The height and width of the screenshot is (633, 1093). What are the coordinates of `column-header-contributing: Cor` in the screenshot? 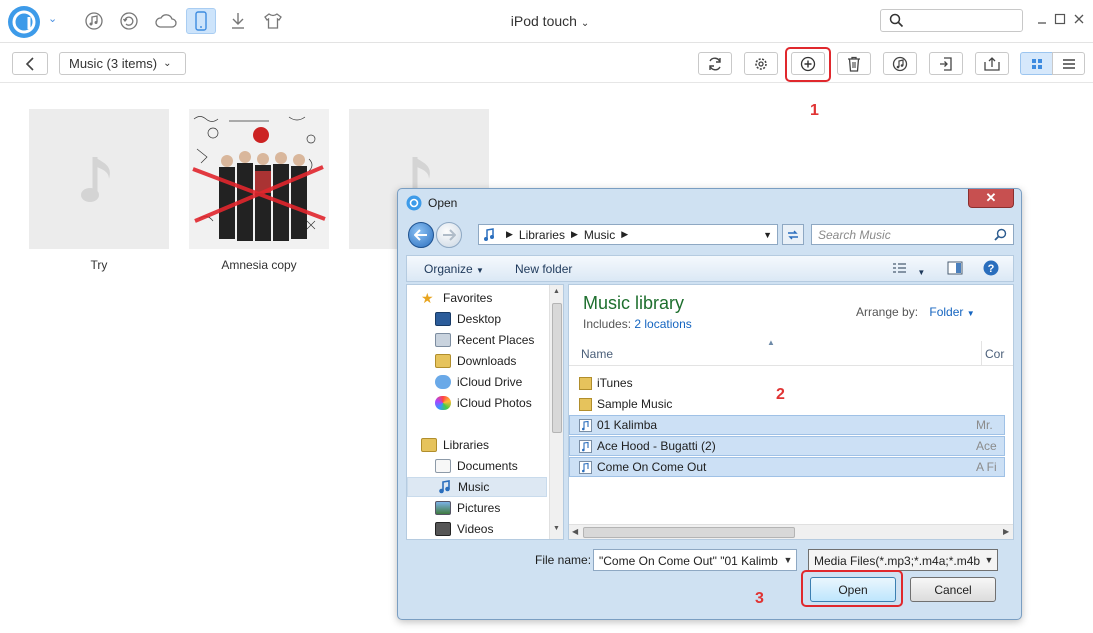 It's located at (994, 354).